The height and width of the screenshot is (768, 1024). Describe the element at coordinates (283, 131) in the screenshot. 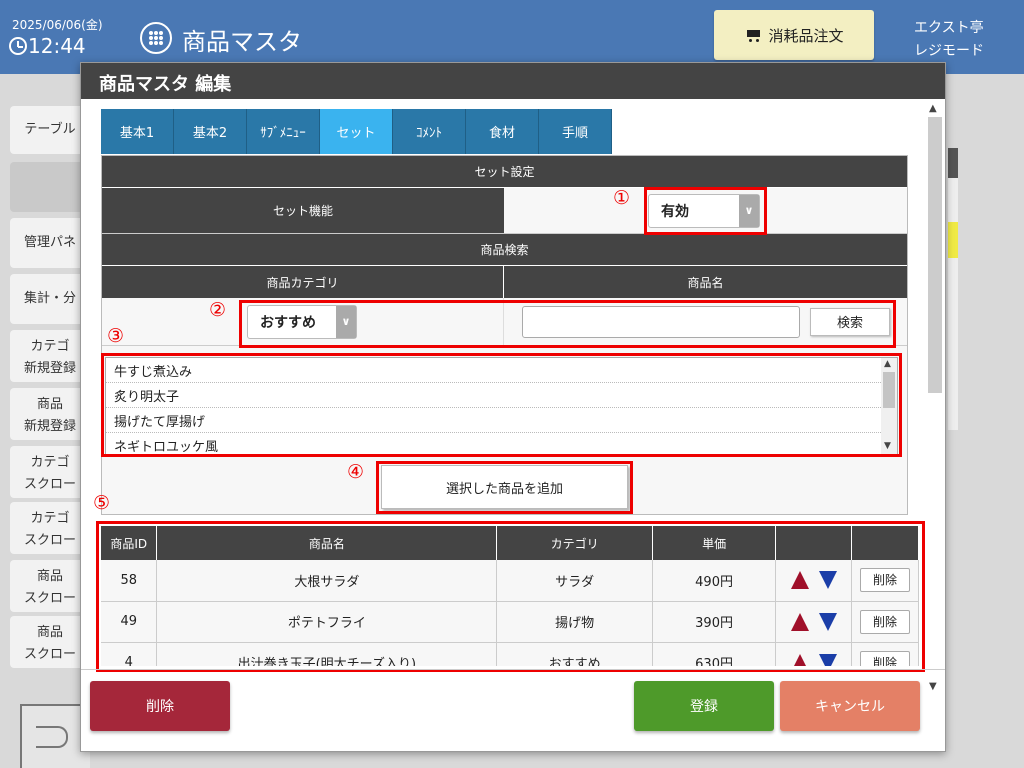

I see `tab-submenu: ｻﾌﾞﾒﾆｭｰ` at that location.